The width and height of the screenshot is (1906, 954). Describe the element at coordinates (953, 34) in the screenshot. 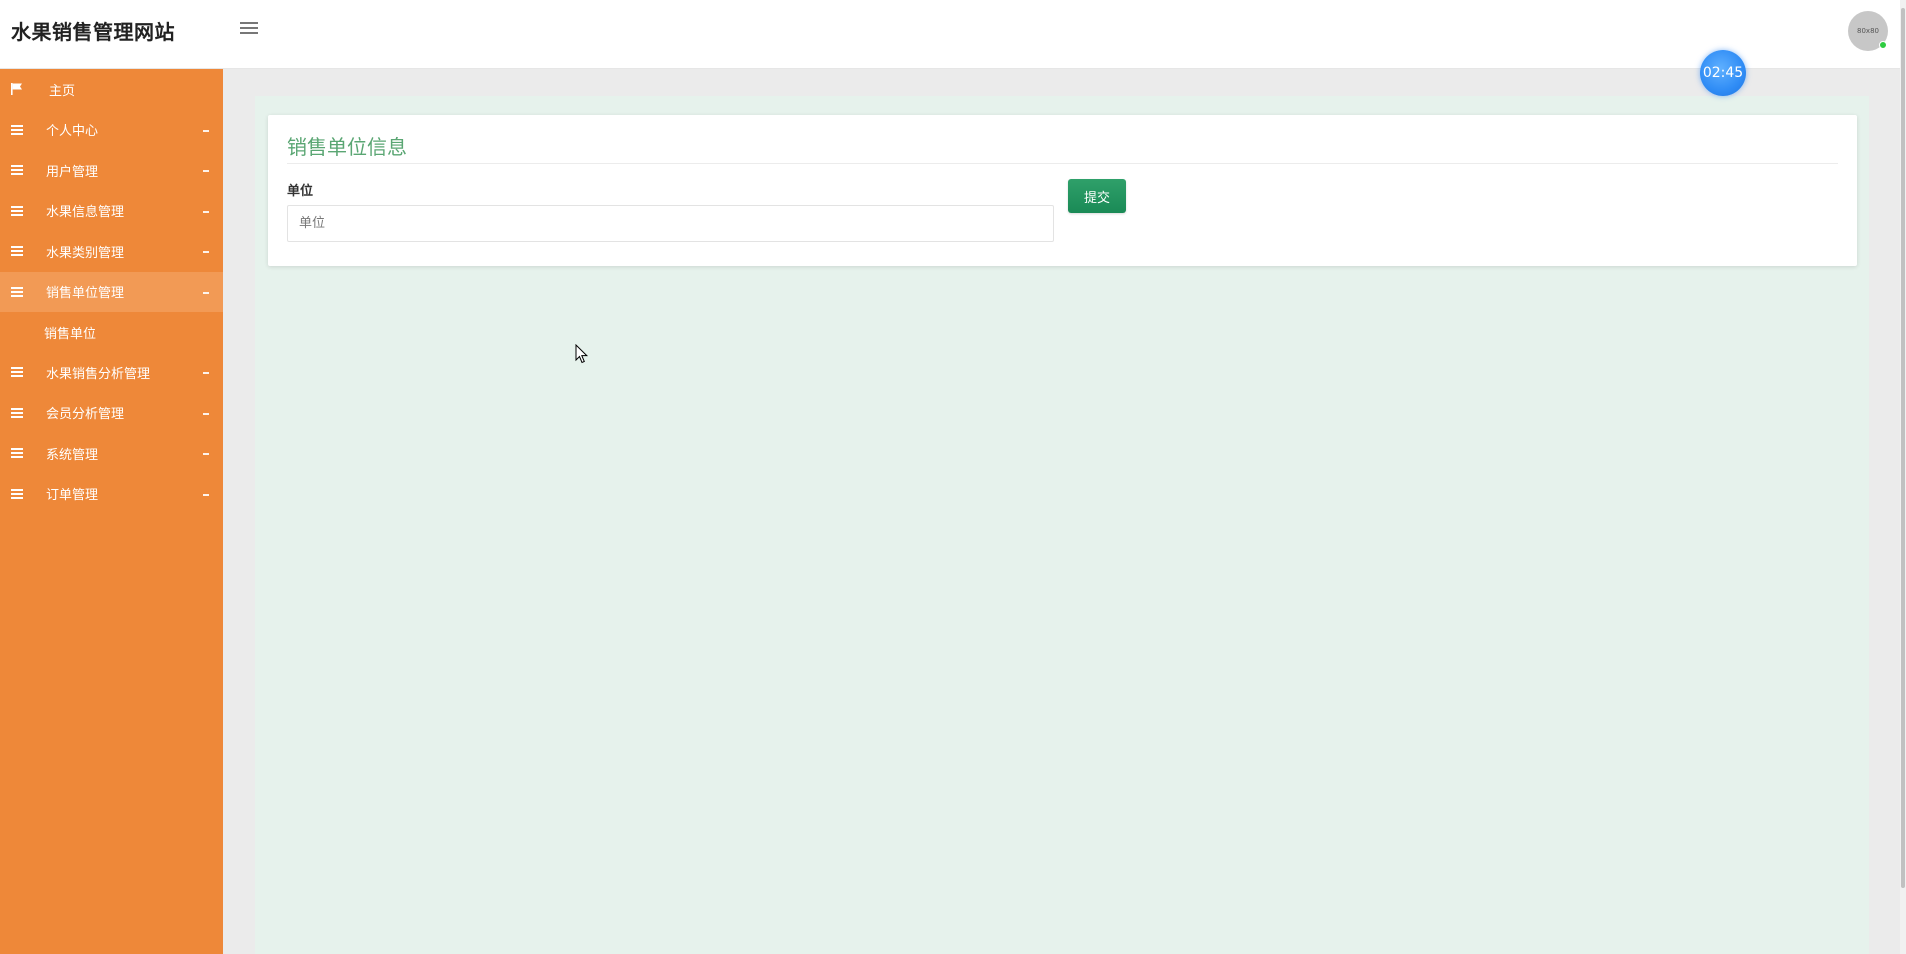

I see `top-header: 水果销售管理网站 80x80` at that location.